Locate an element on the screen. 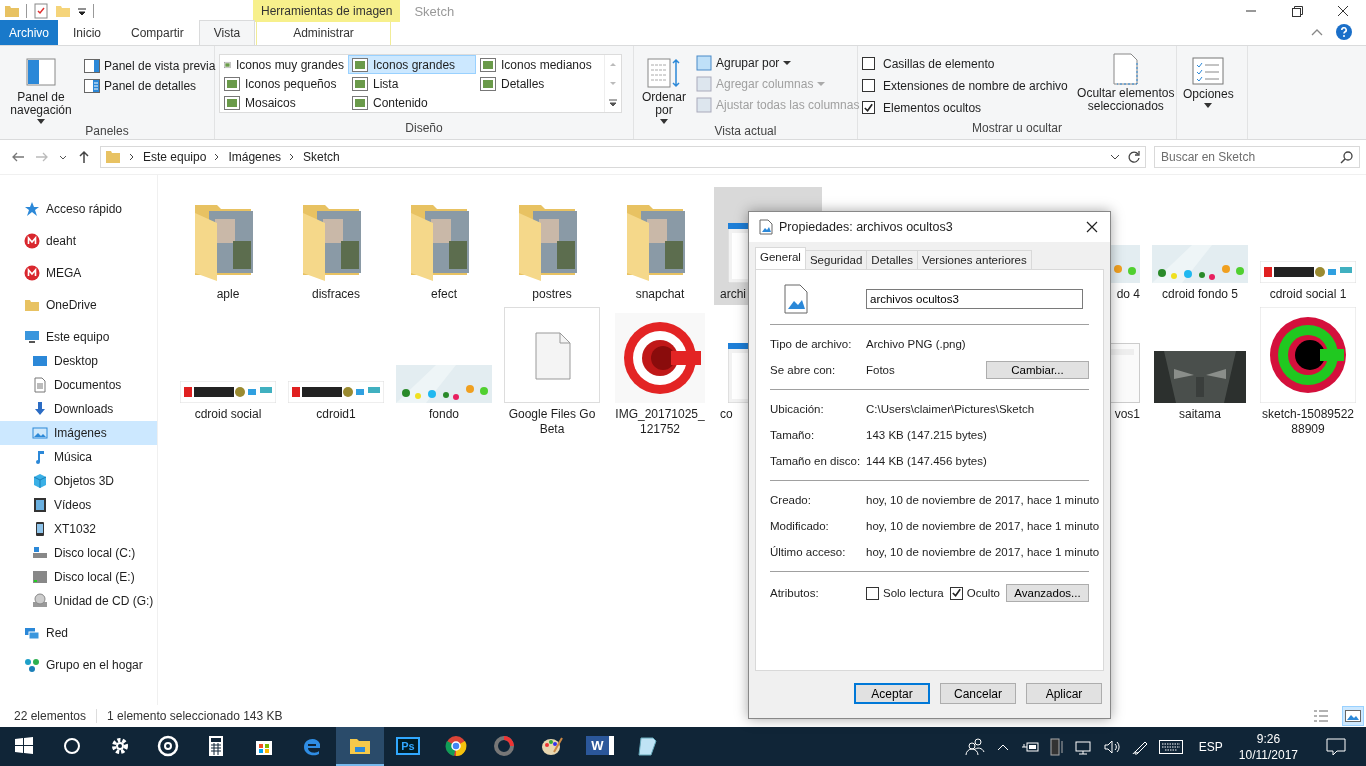 Image resolution: width=1366 pixels, height=766 pixels. sidebar-item: Unidad de CD (G:) is located at coordinates (78, 601).